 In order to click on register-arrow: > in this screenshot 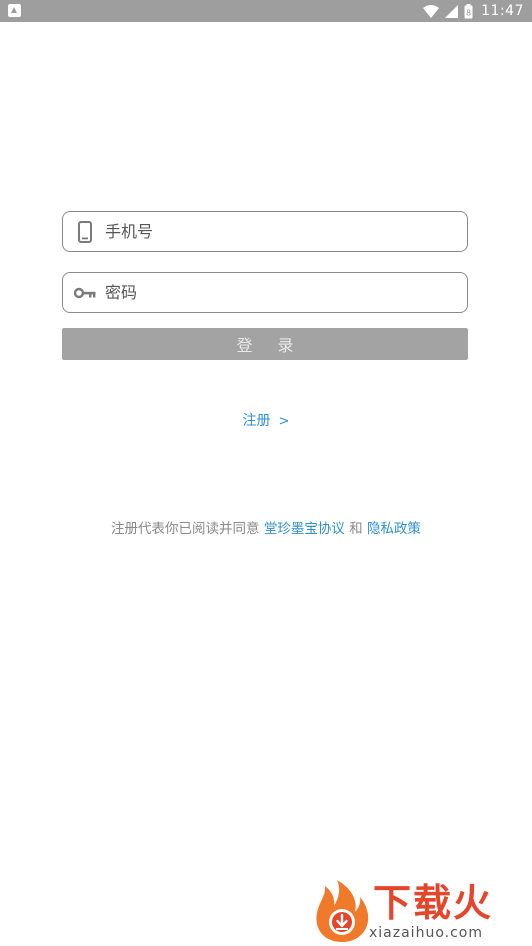, I will do `click(284, 421)`.